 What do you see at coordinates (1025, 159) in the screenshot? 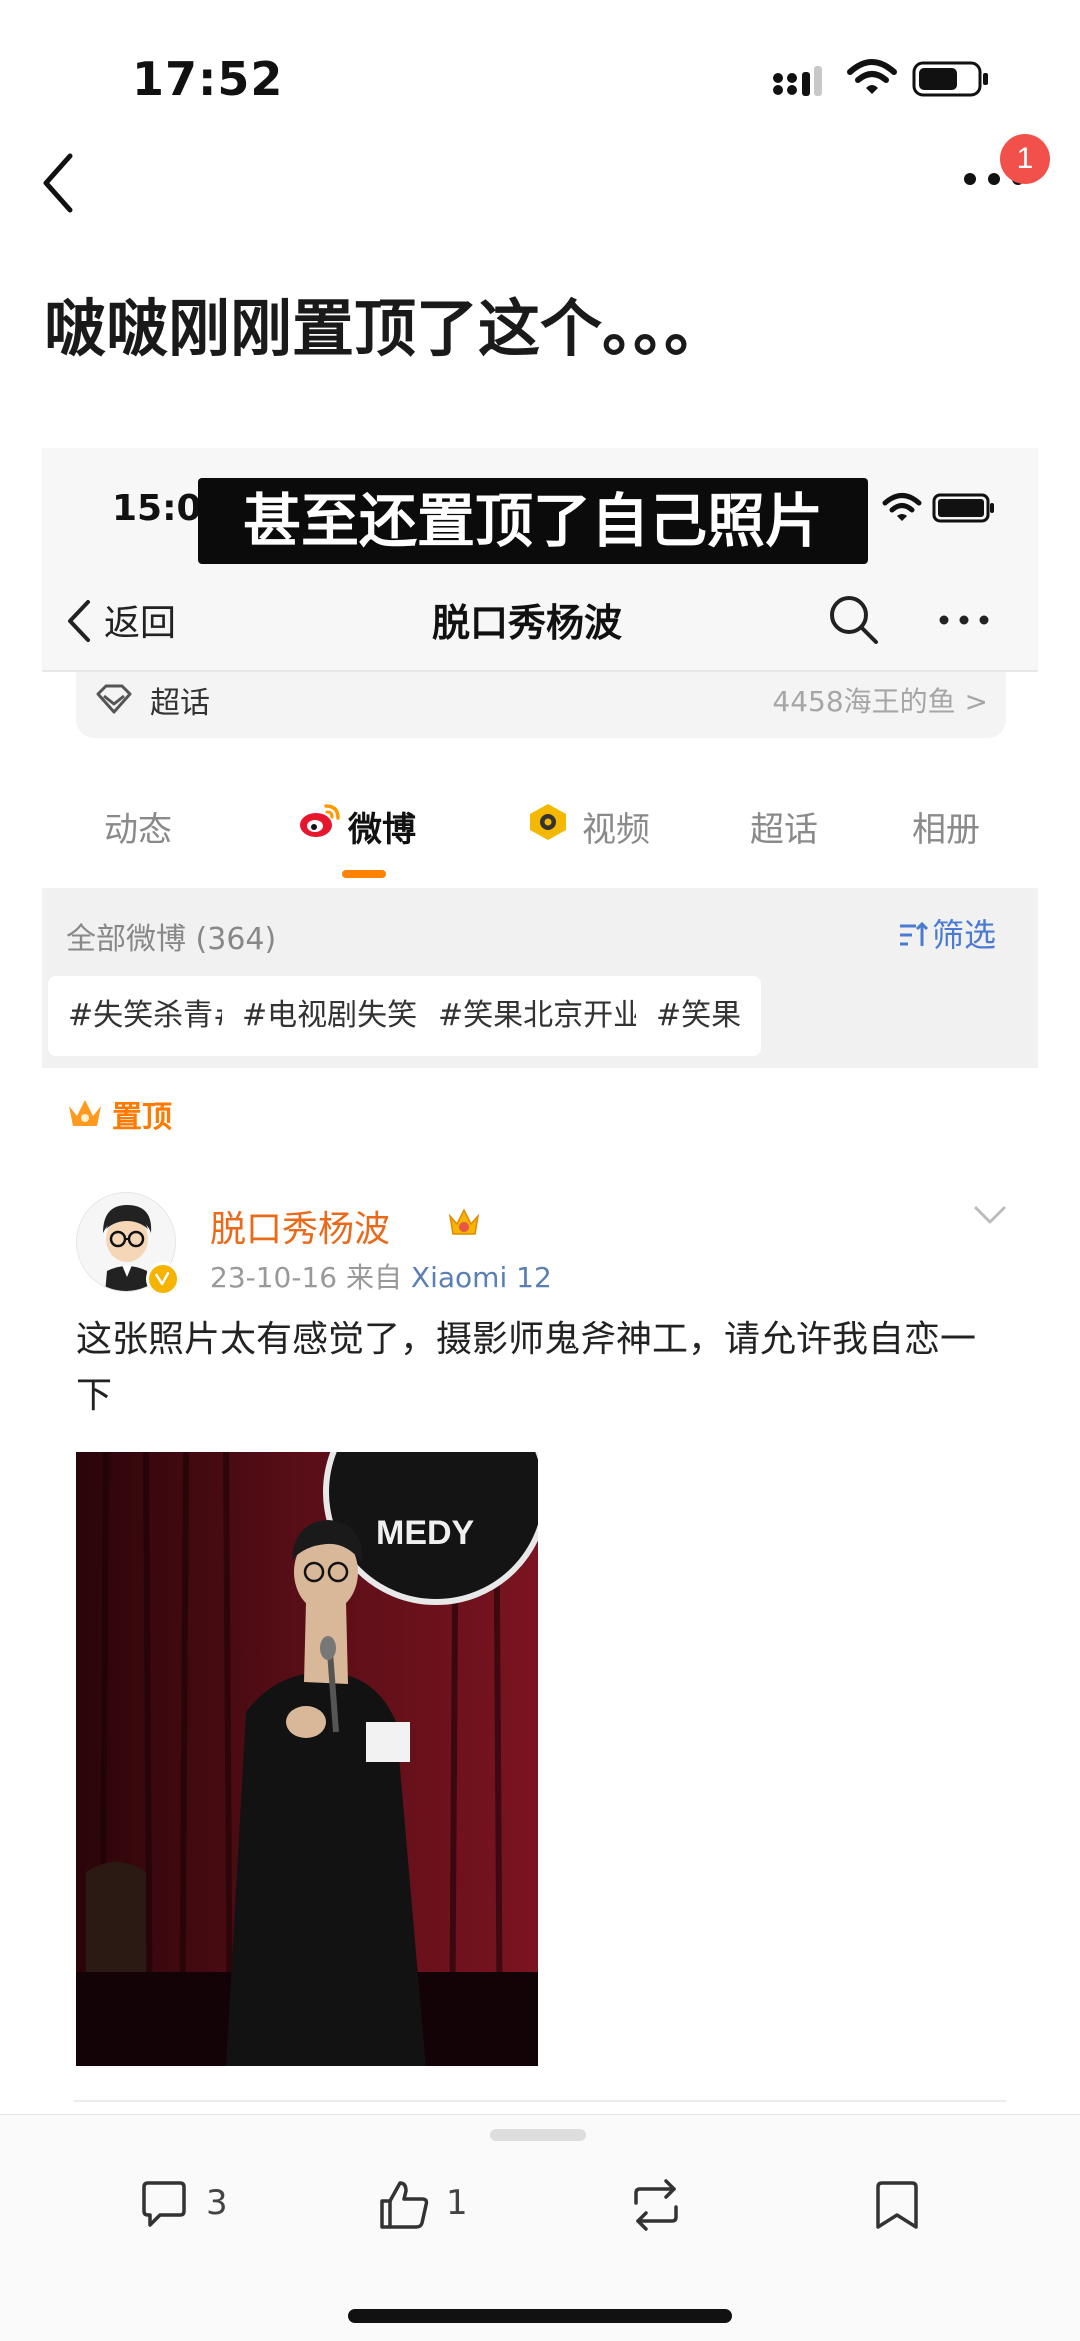
I see `notification-badge: 1` at bounding box center [1025, 159].